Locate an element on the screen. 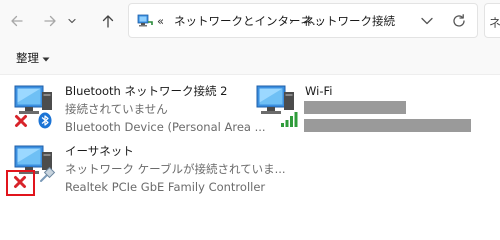  back-button is located at coordinates (17, 21).